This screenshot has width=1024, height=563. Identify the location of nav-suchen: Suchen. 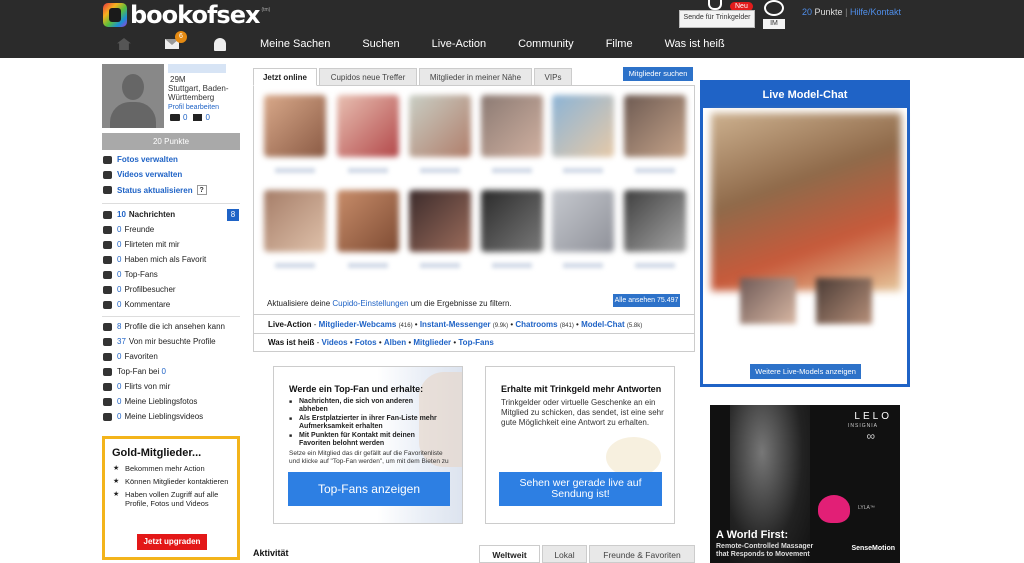
(380, 44).